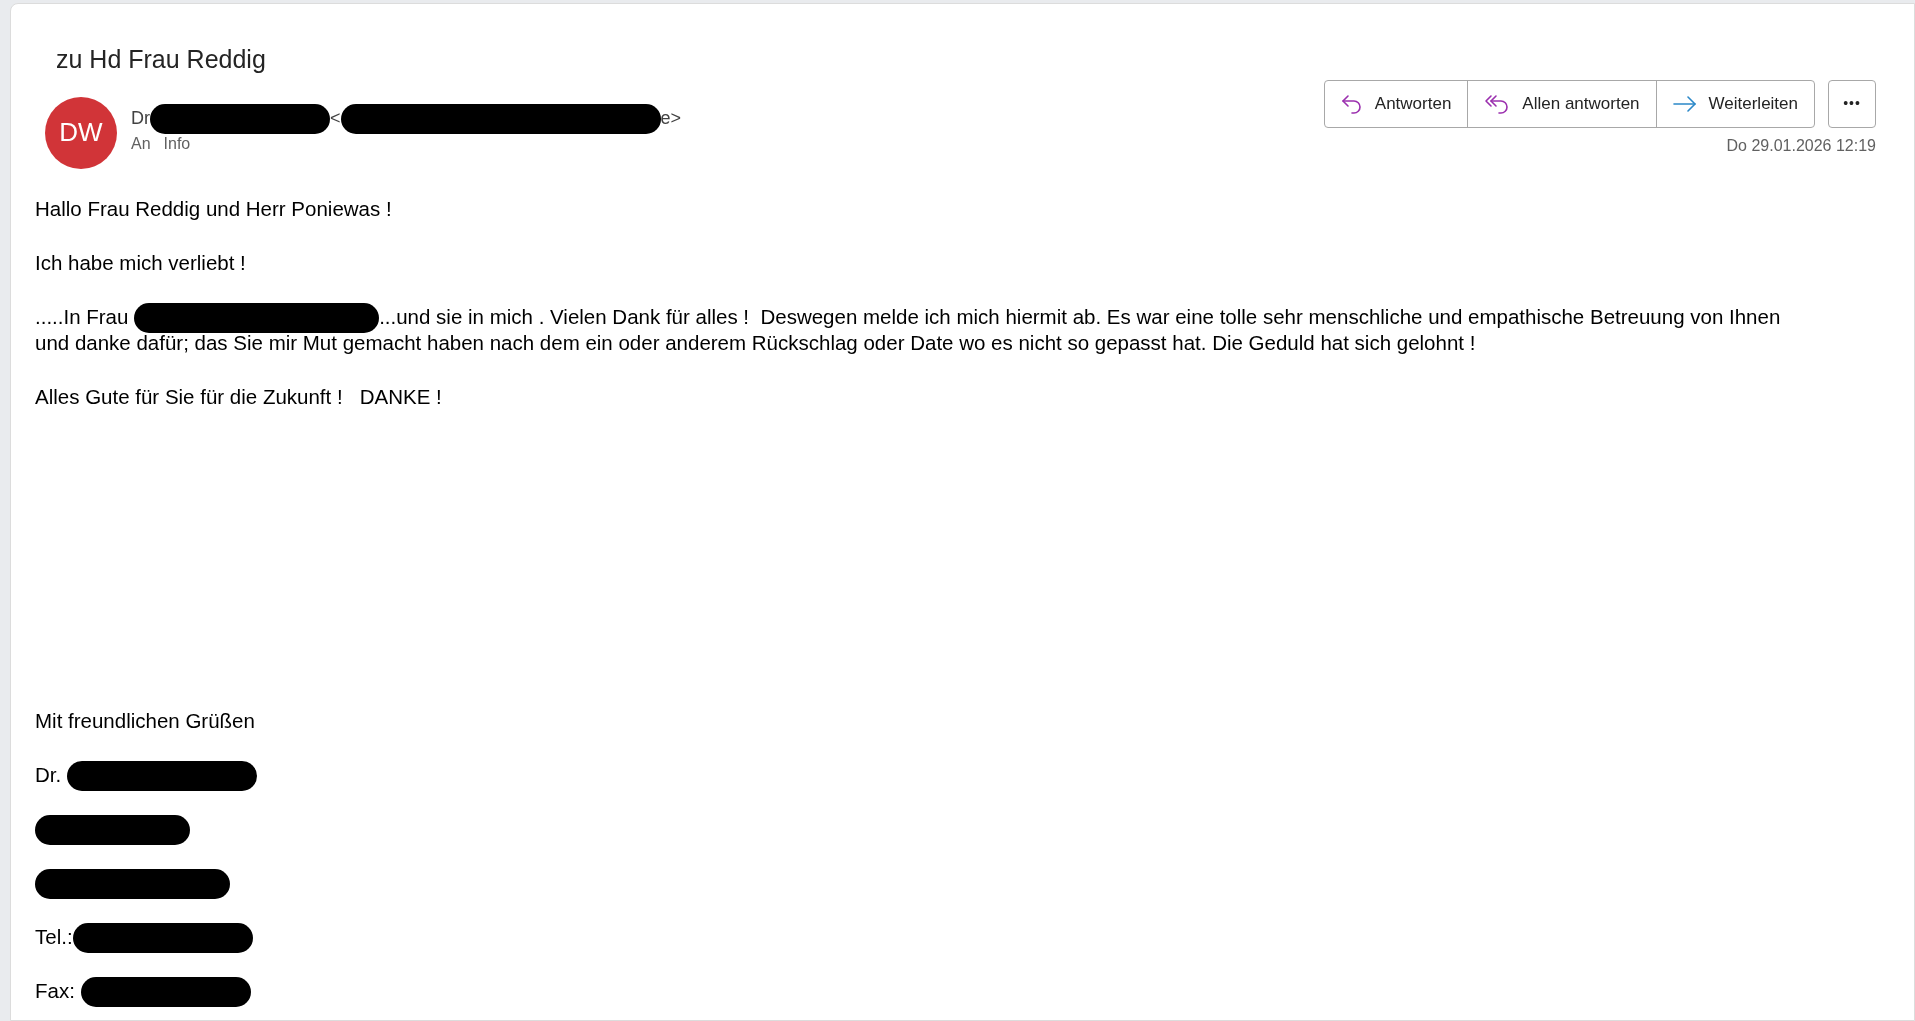  What do you see at coordinates (145, 721) in the screenshot?
I see `body-text: Mit freundlichen Grüßen` at bounding box center [145, 721].